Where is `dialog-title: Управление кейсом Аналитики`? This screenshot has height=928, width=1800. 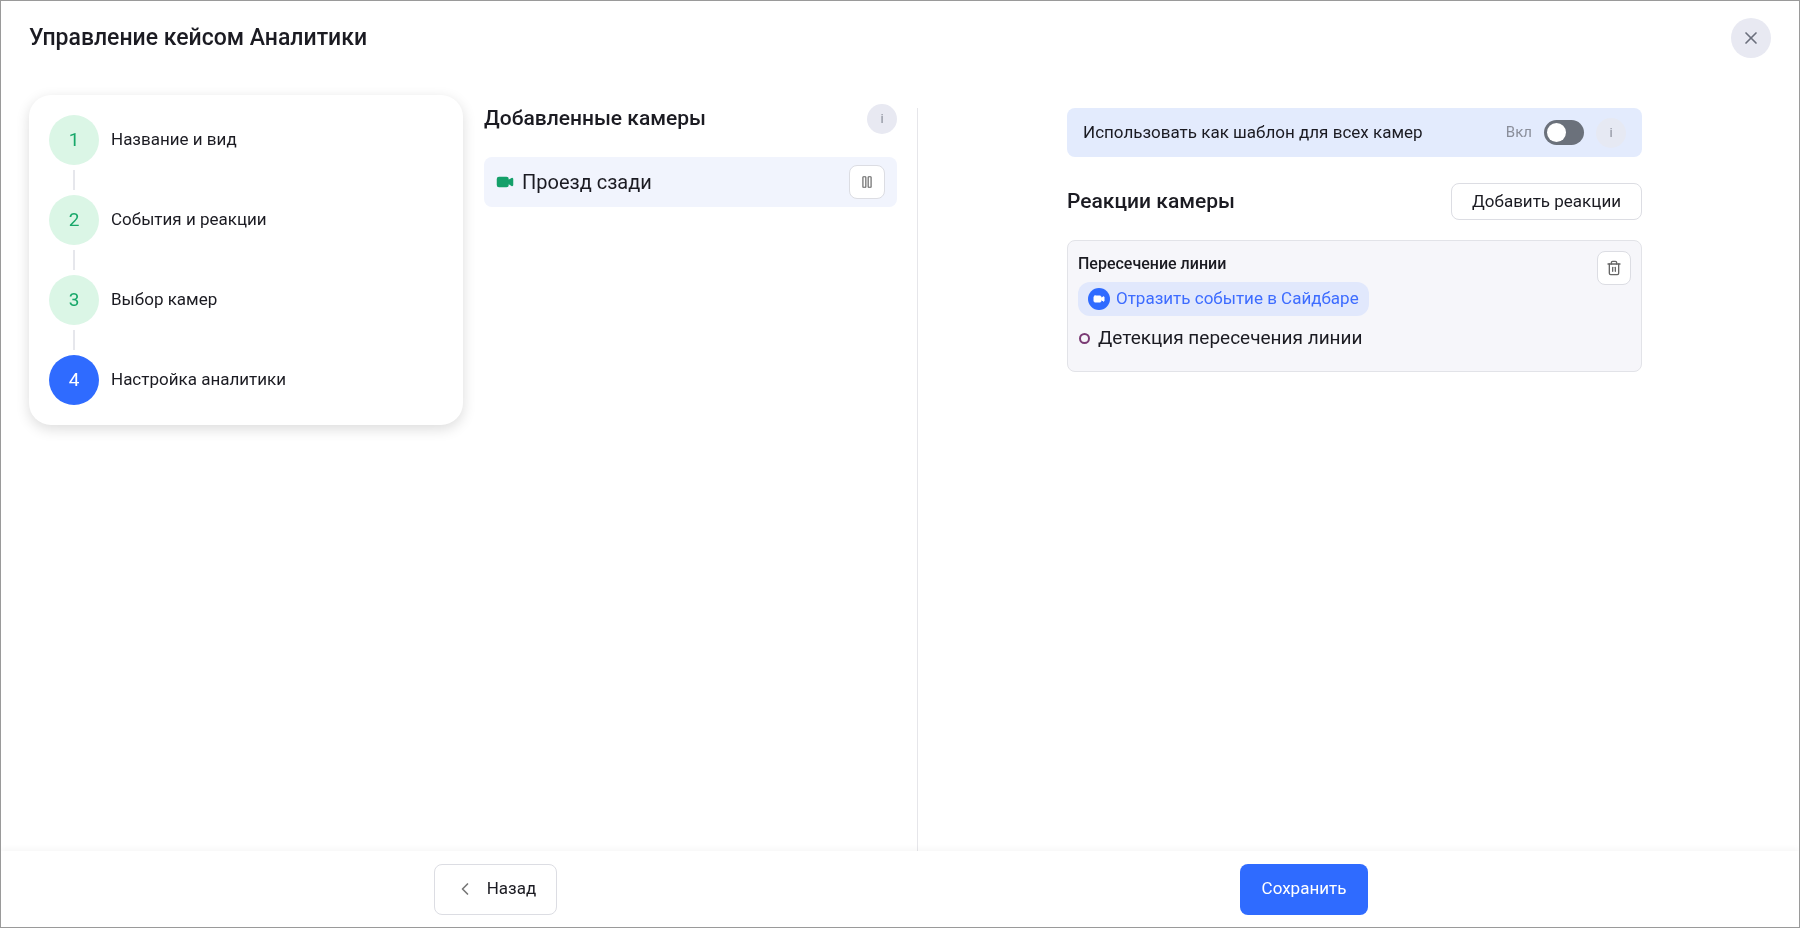 dialog-title: Управление кейсом Аналитики is located at coordinates (198, 37).